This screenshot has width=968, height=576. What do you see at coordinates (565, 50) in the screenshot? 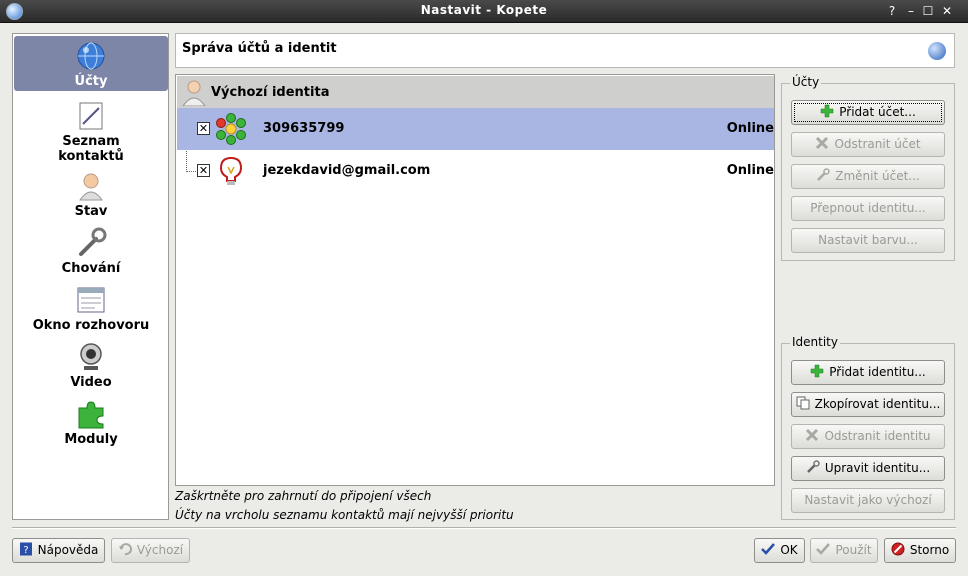
I see `page-header: Správa účtů a identit` at bounding box center [565, 50].